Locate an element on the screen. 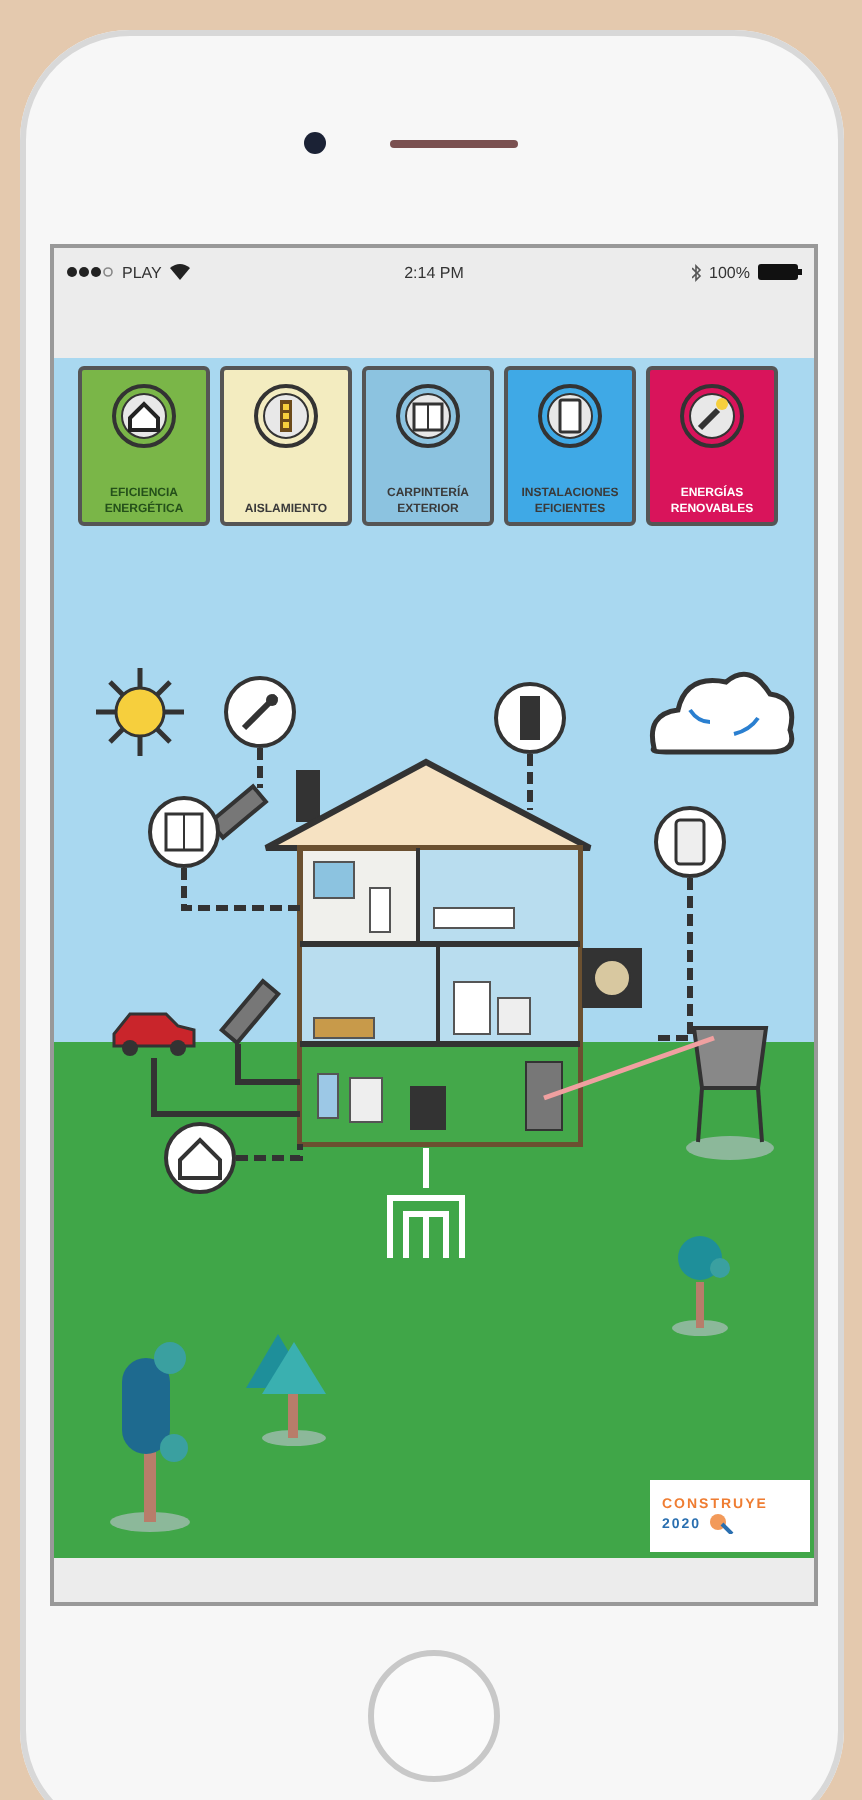  status-time: 2:14 PM is located at coordinates (434, 272).